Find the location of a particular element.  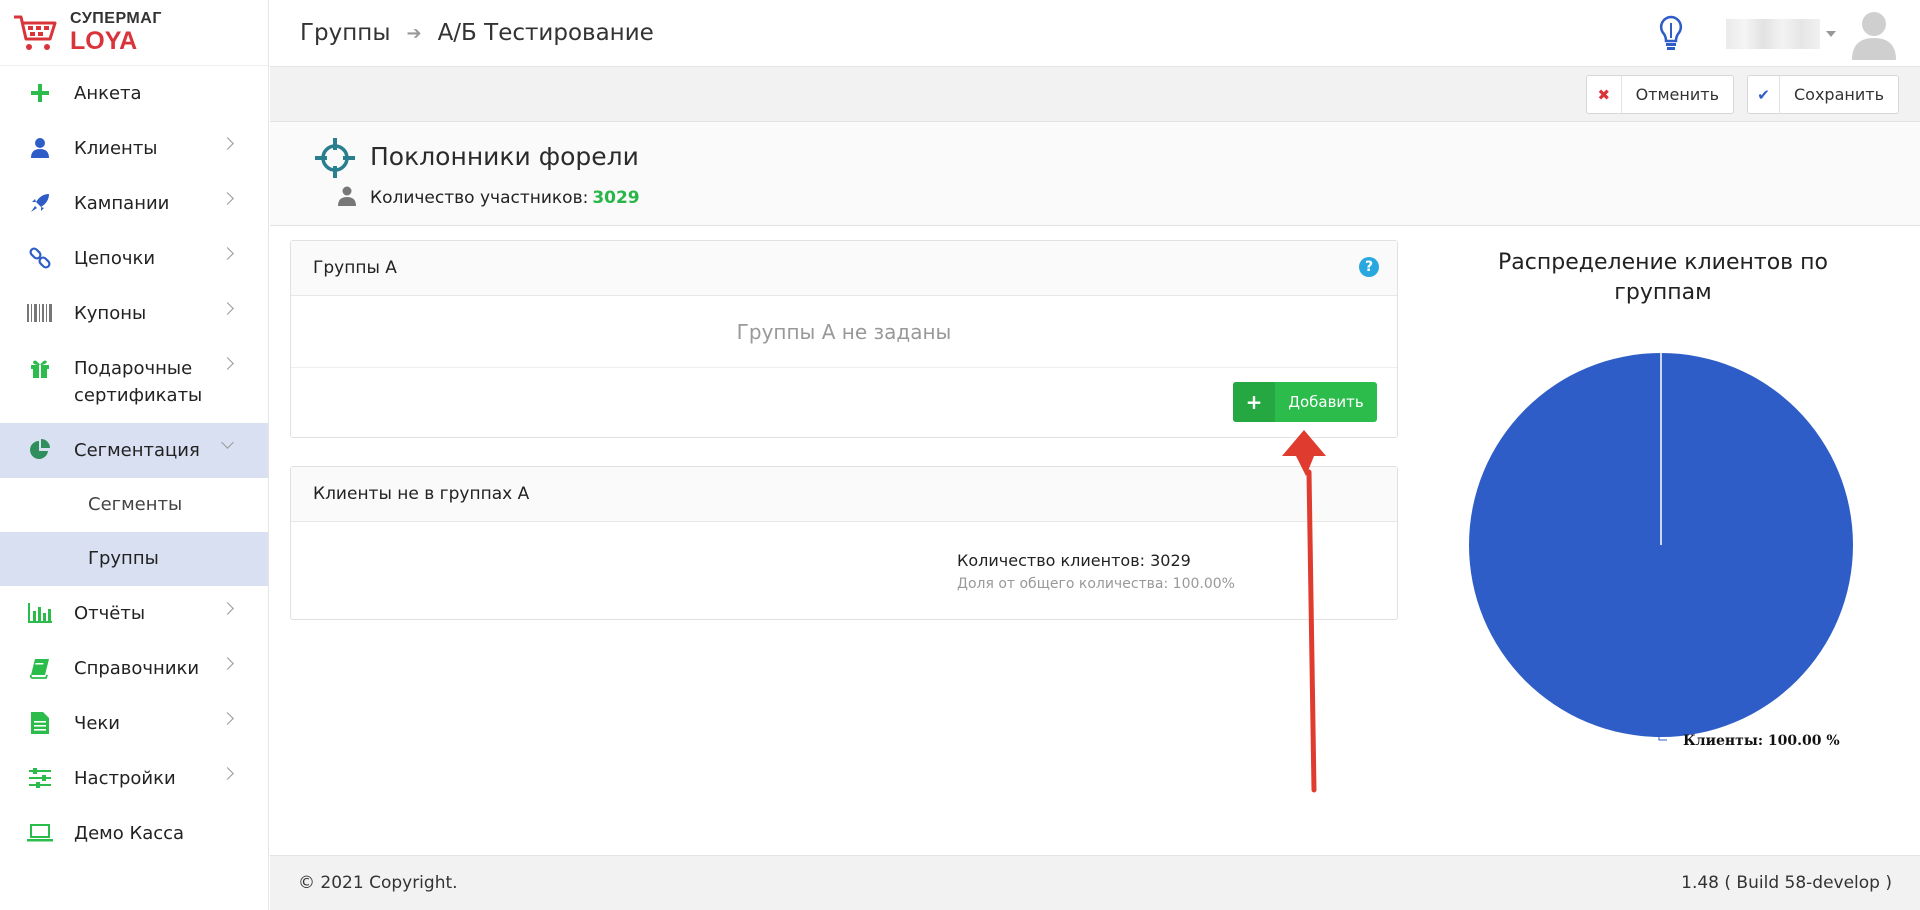

sidebar-item-campaigns: Кампании is located at coordinates (134, 203).